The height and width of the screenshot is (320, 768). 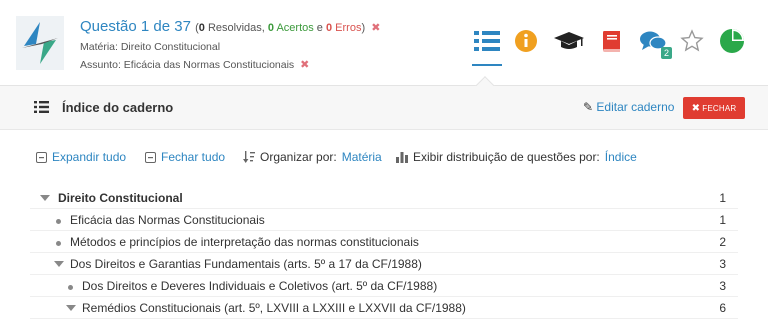 What do you see at coordinates (41, 157) in the screenshot?
I see `expand-icon` at bounding box center [41, 157].